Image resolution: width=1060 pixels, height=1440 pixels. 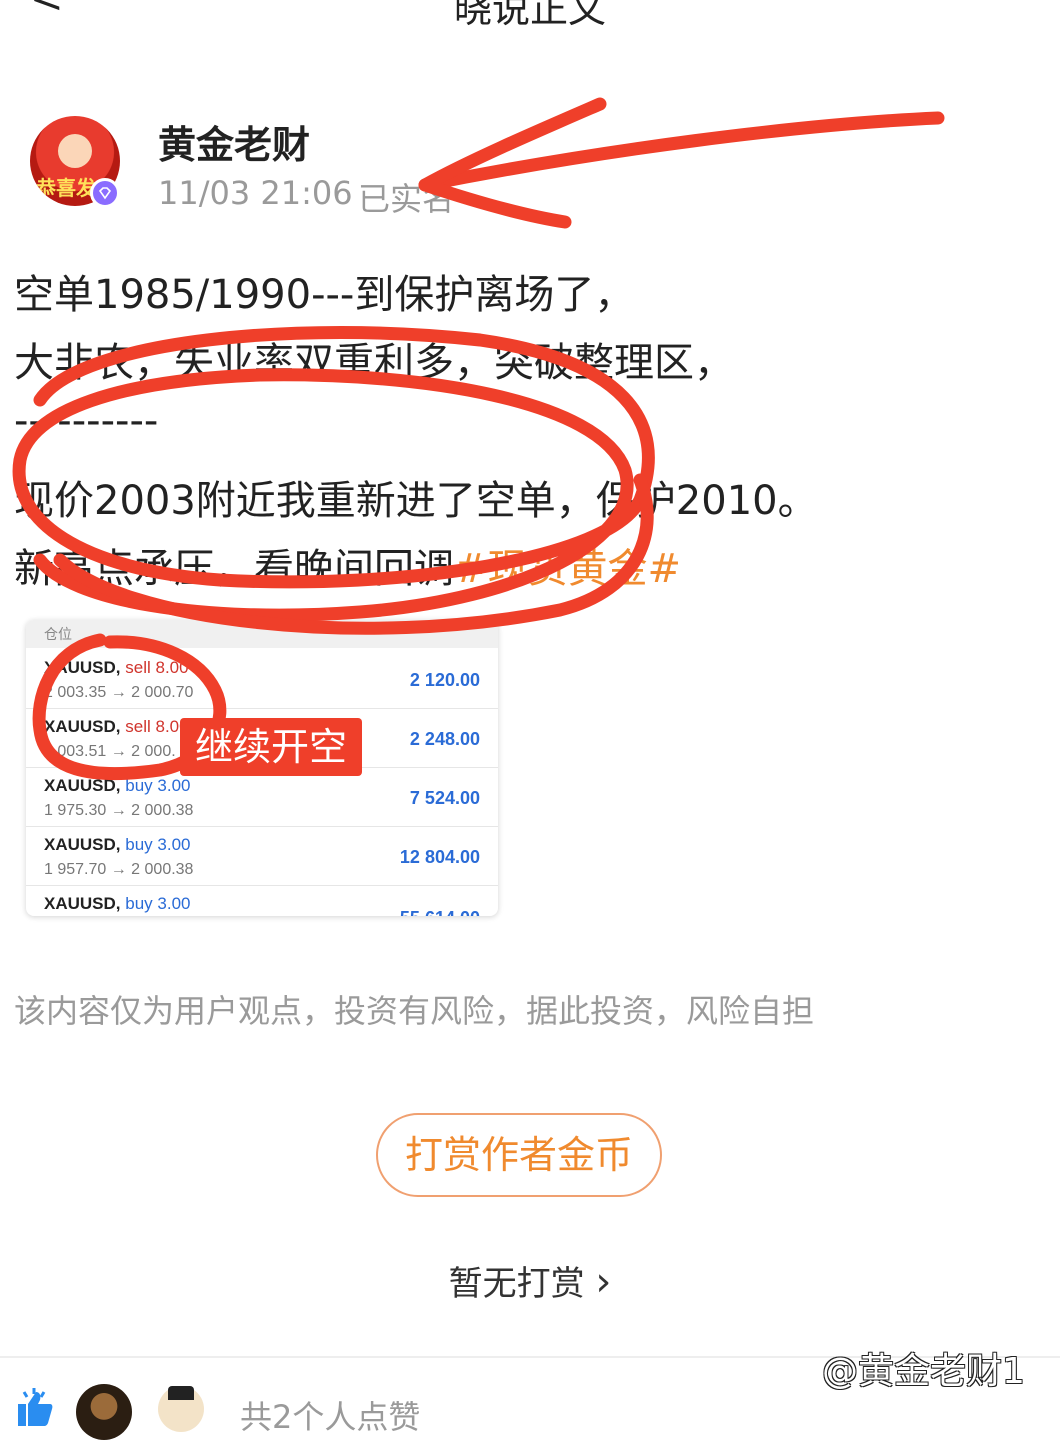 What do you see at coordinates (119, 692) in the screenshot?
I see `position-prices: 2 003.35 → 2 000.70` at bounding box center [119, 692].